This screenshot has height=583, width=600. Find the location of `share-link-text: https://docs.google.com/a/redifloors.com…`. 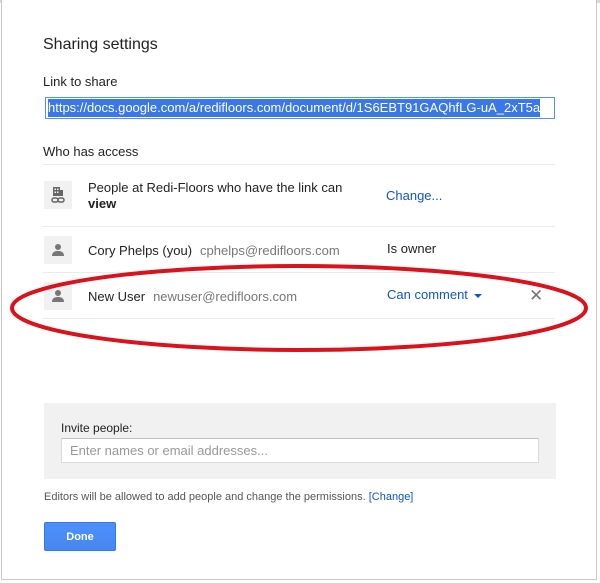

share-link-text: https://docs.google.com/a/redifloors.com… is located at coordinates (294, 108).